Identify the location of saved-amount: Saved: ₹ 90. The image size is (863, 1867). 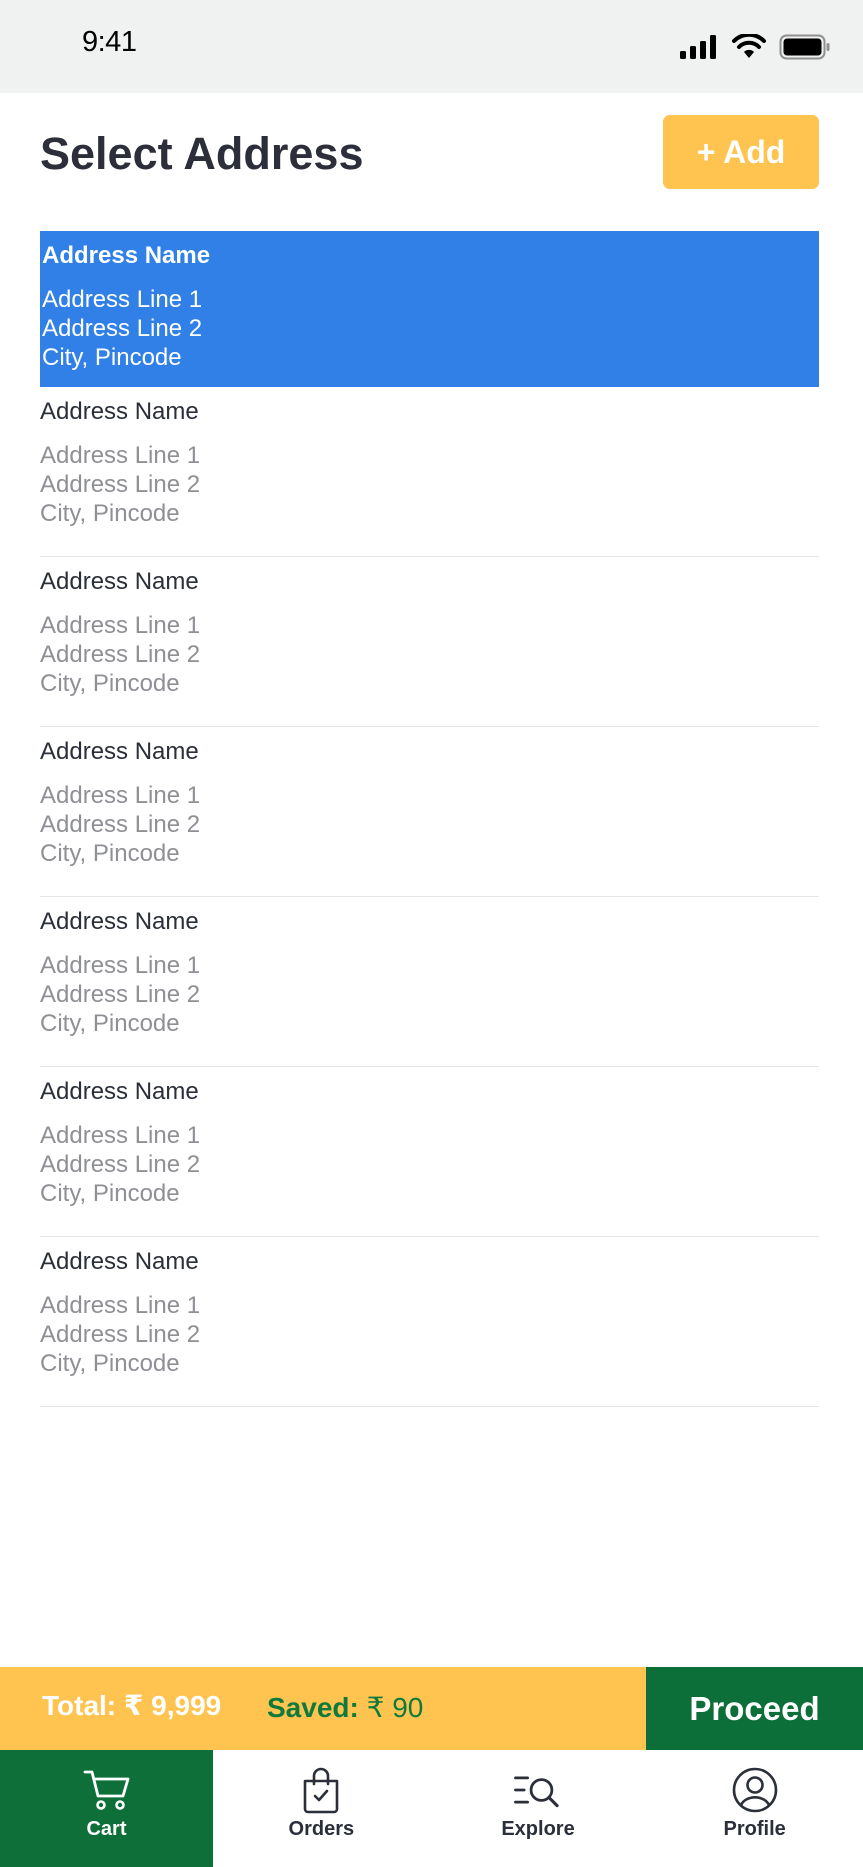
(345, 1707).